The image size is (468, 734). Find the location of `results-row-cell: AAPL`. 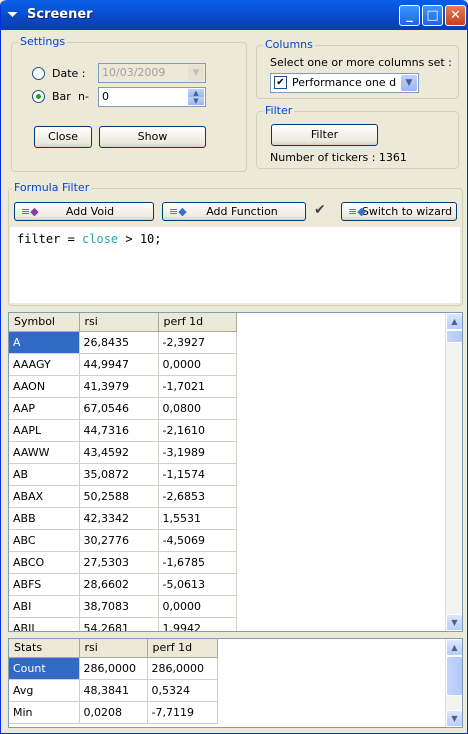

results-row-cell: AAPL is located at coordinates (44, 430).